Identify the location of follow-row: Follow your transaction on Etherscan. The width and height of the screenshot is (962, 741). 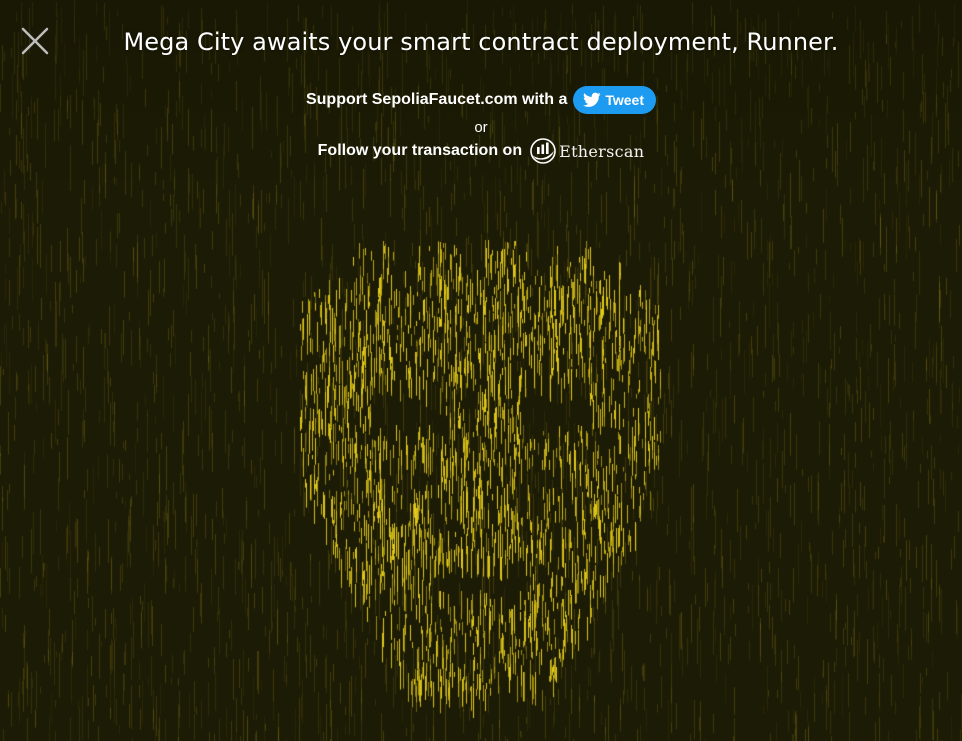
(481, 151).